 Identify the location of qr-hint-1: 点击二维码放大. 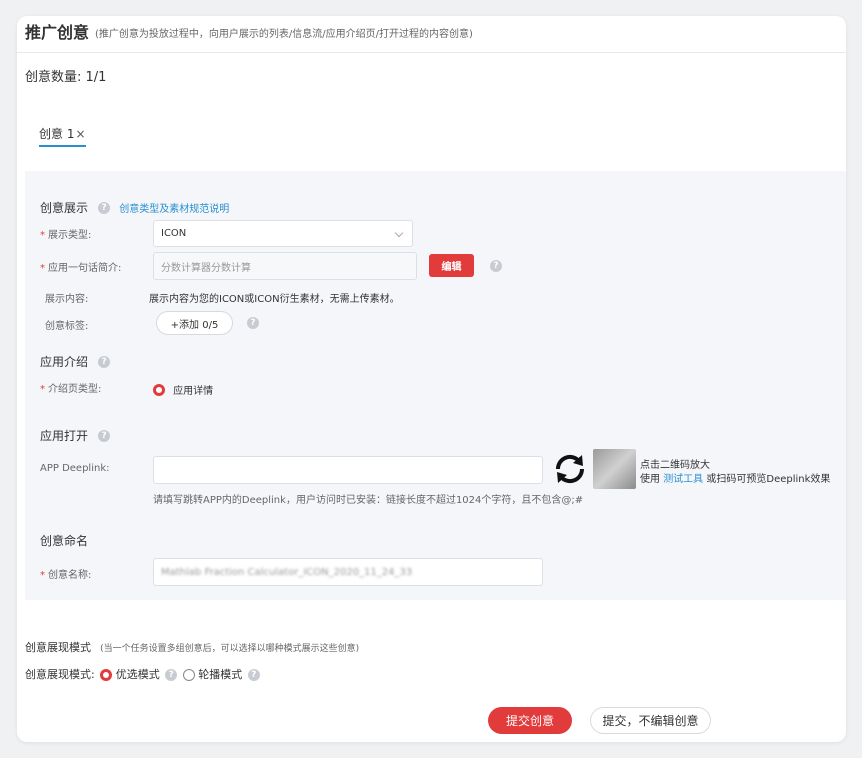
(675, 465).